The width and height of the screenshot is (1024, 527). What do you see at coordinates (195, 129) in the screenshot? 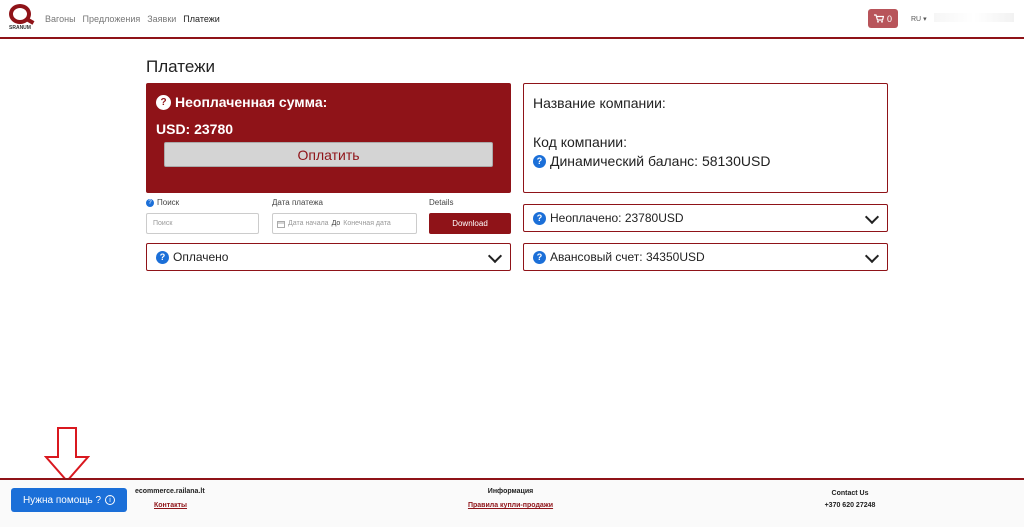
I see `unpaid-amount: USD: 23780` at bounding box center [195, 129].